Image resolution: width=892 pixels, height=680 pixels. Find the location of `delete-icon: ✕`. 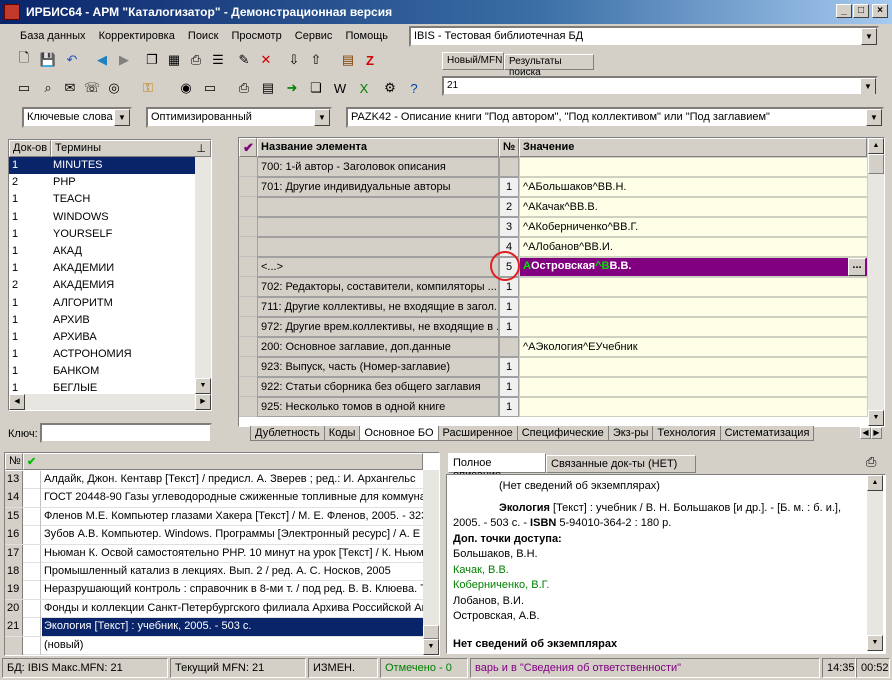

delete-icon: ✕ is located at coordinates (266, 60).